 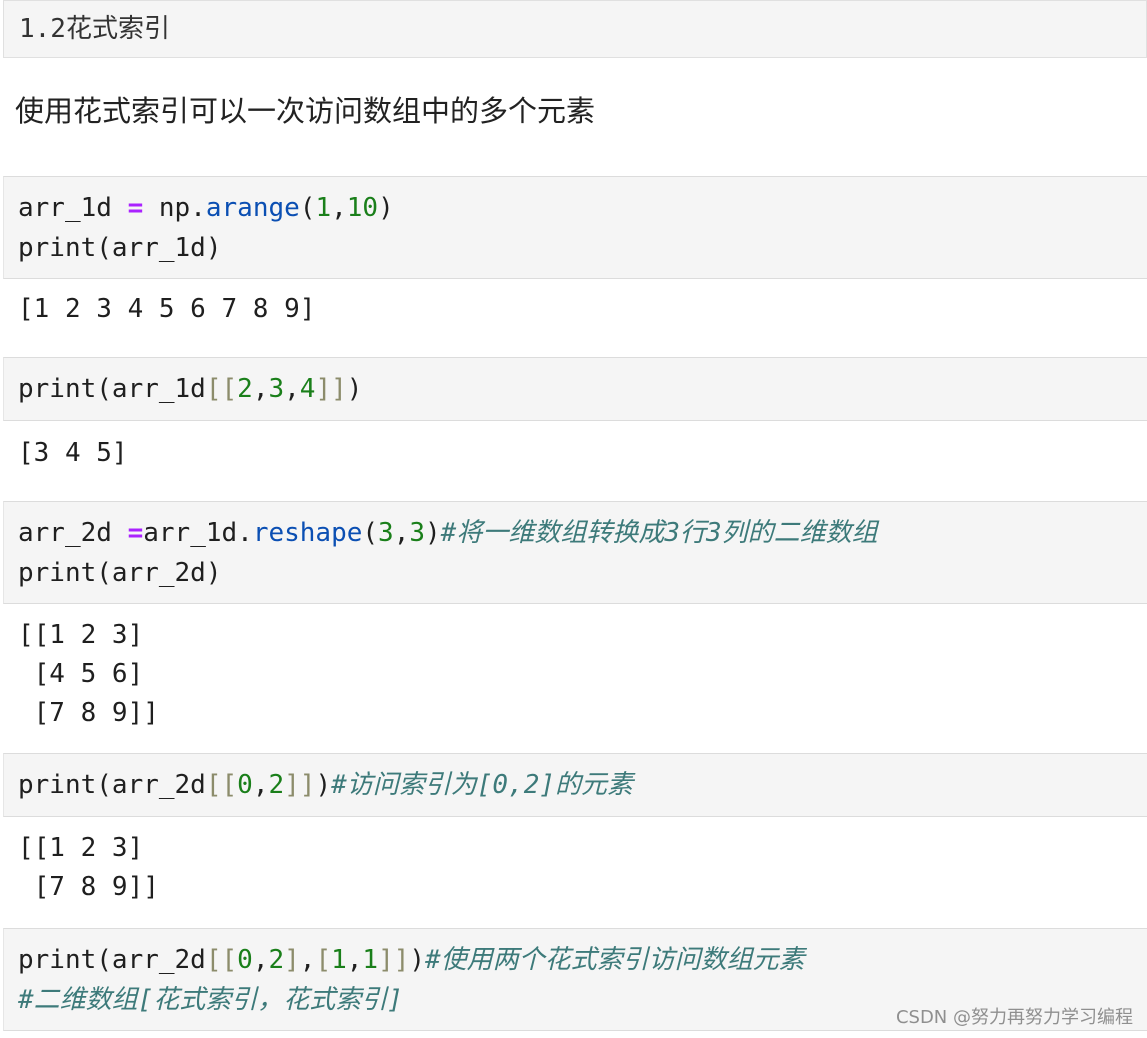 What do you see at coordinates (307, 389) in the screenshot?
I see `code-number: 4` at bounding box center [307, 389].